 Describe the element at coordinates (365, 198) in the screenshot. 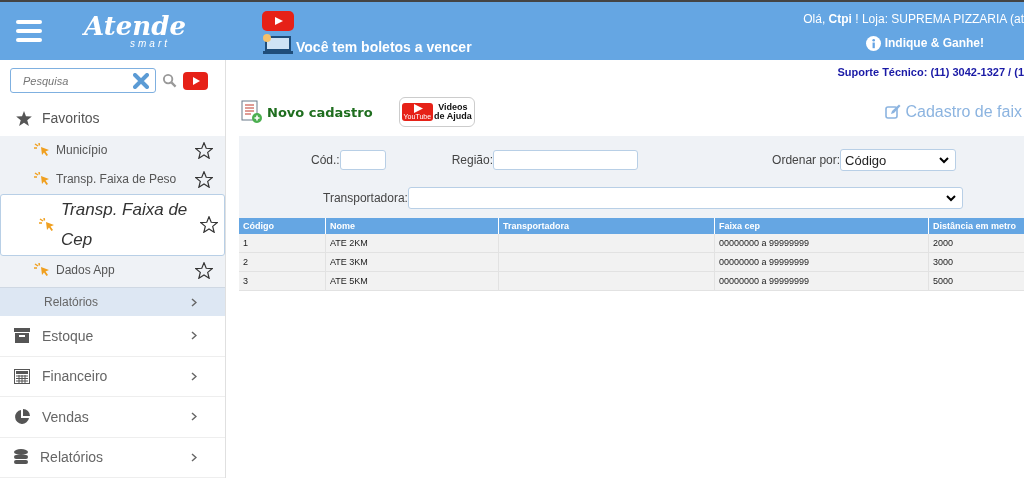

I see `carrier-label: Transportadora:` at that location.